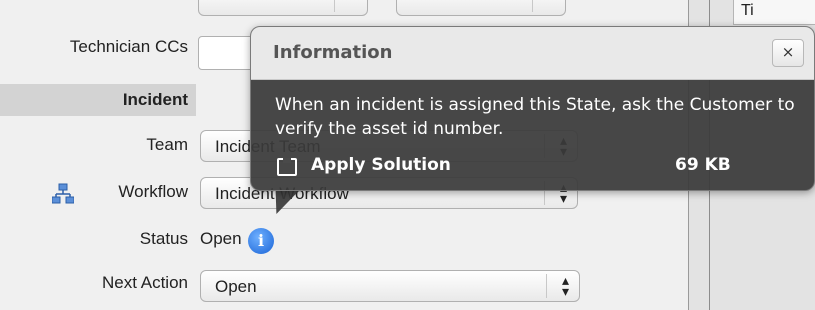 Image resolution: width=815 pixels, height=310 pixels. I want to click on status-label: Status, so click(163, 238).